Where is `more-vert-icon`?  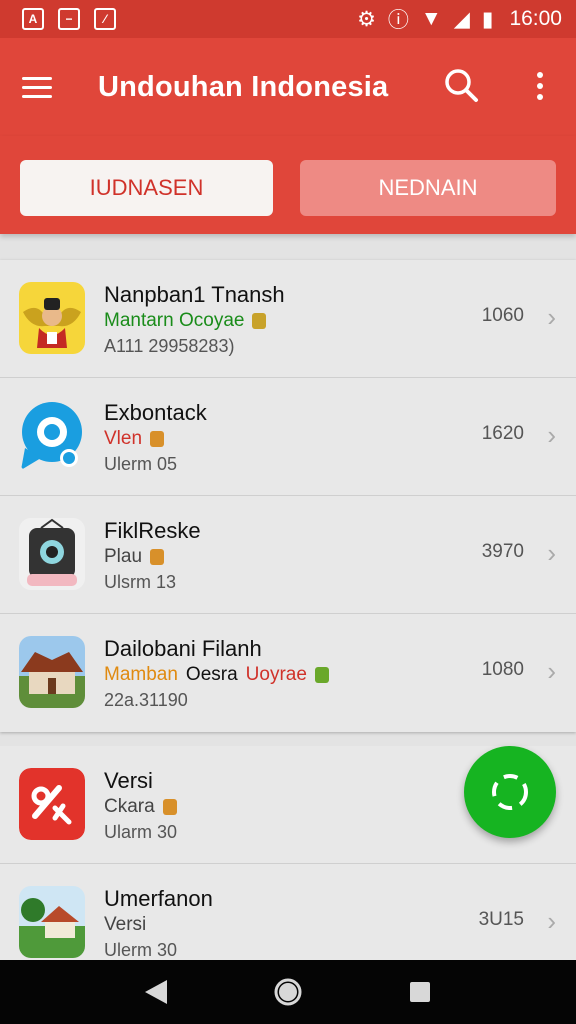
more-vert-icon is located at coordinates (540, 86).